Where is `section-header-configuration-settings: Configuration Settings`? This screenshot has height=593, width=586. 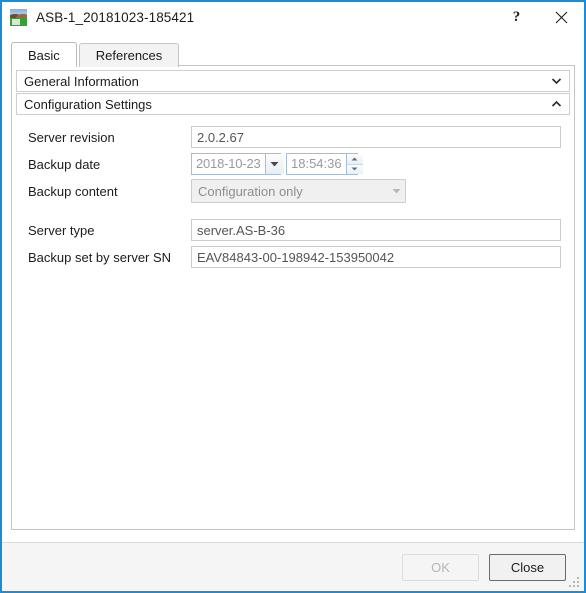 section-header-configuration-settings: Configuration Settings is located at coordinates (293, 104).